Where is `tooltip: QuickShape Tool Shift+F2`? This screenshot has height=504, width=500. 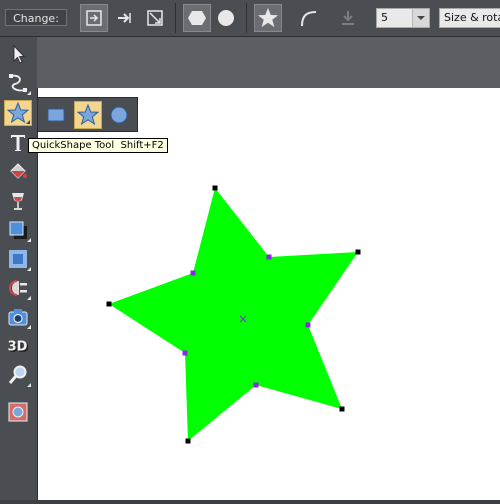
tooltip: QuickShape Tool Shift+F2 is located at coordinates (98, 145).